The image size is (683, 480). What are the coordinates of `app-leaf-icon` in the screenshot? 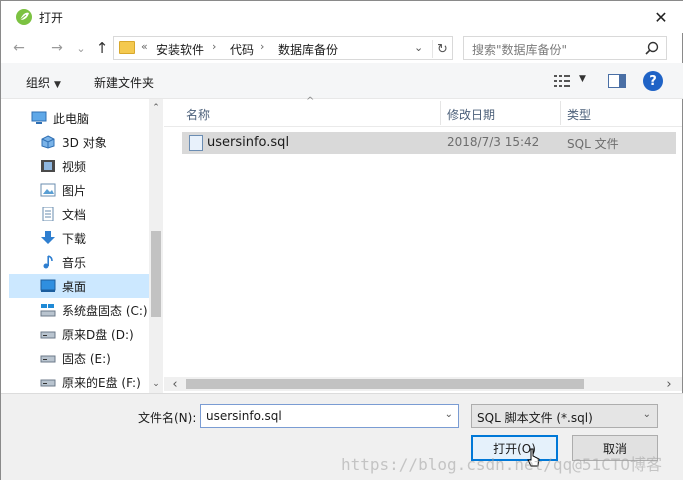 It's located at (24, 17).